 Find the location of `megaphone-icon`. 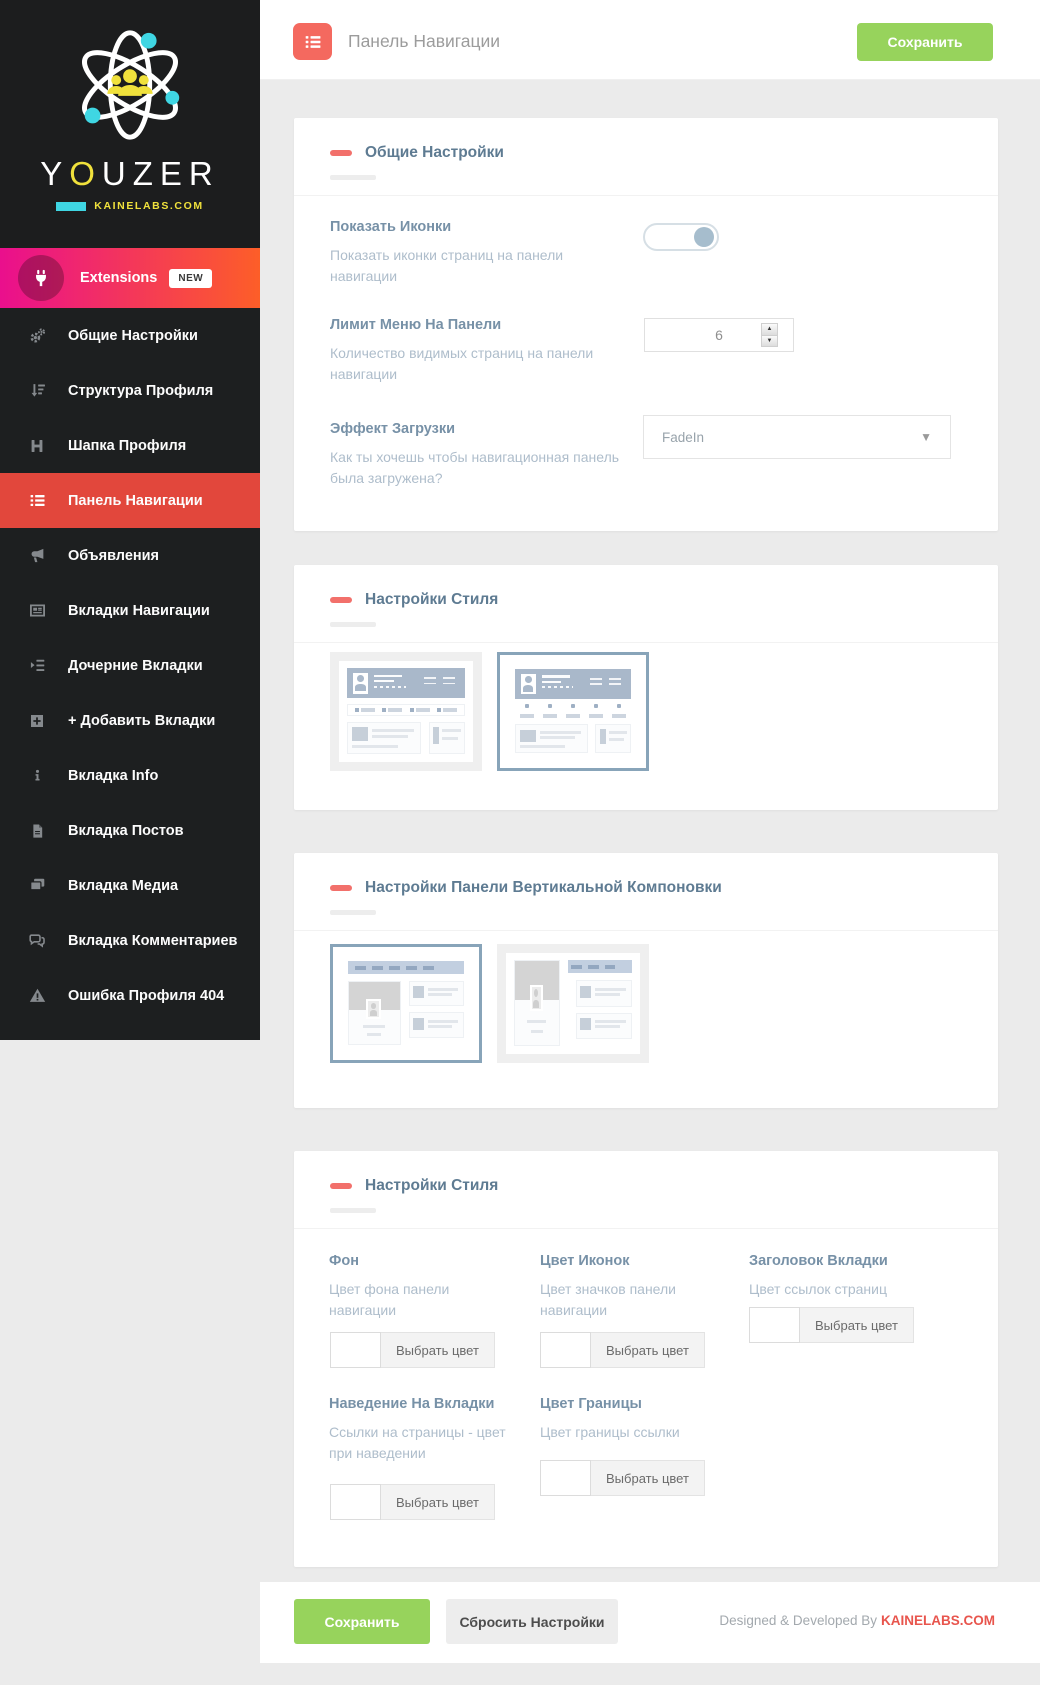

megaphone-icon is located at coordinates (37, 555).